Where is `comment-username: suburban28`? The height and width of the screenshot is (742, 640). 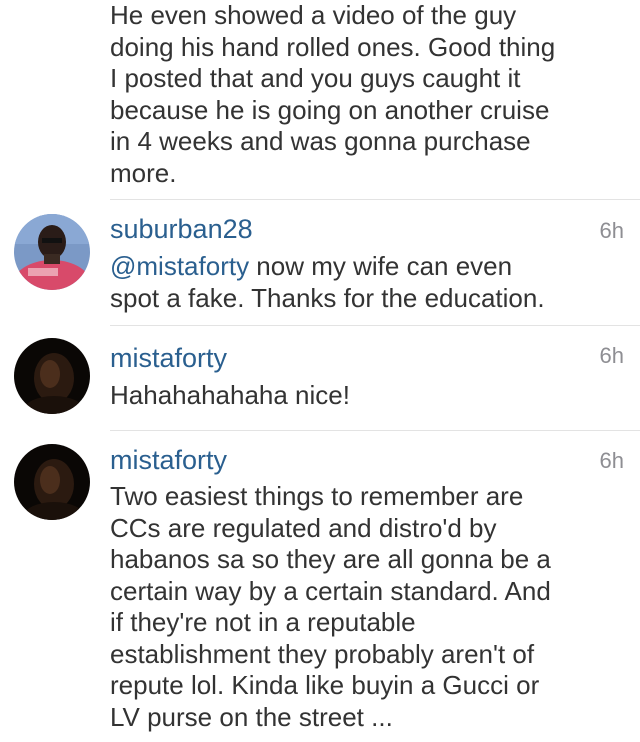
comment-username: suburban28 is located at coordinates (181, 229).